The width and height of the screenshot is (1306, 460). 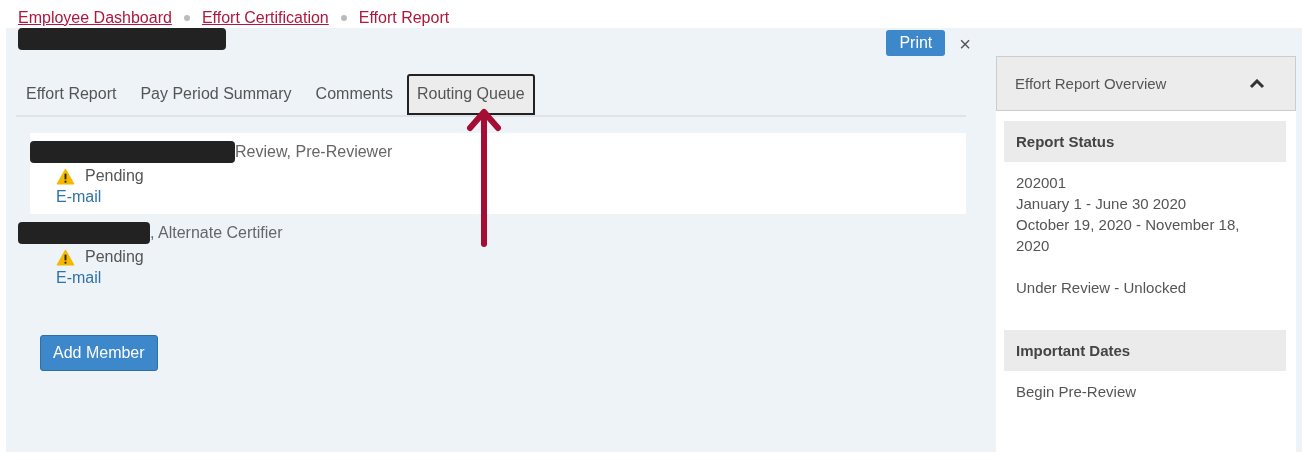 What do you see at coordinates (404, 18) in the screenshot?
I see `breadcrumb-item: Effort Report` at bounding box center [404, 18].